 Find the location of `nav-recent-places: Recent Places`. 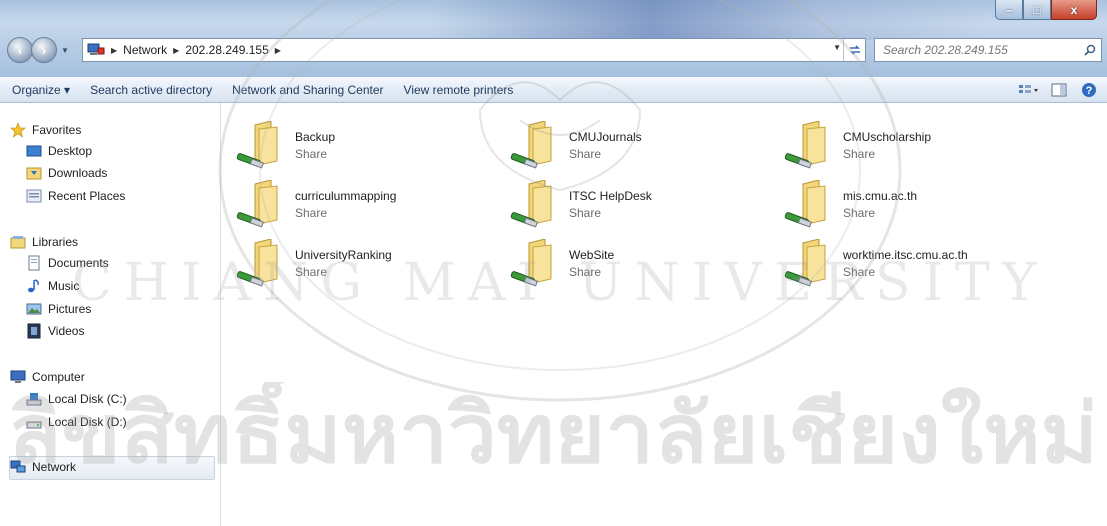

nav-recent-places: Recent Places is located at coordinates (75, 196).